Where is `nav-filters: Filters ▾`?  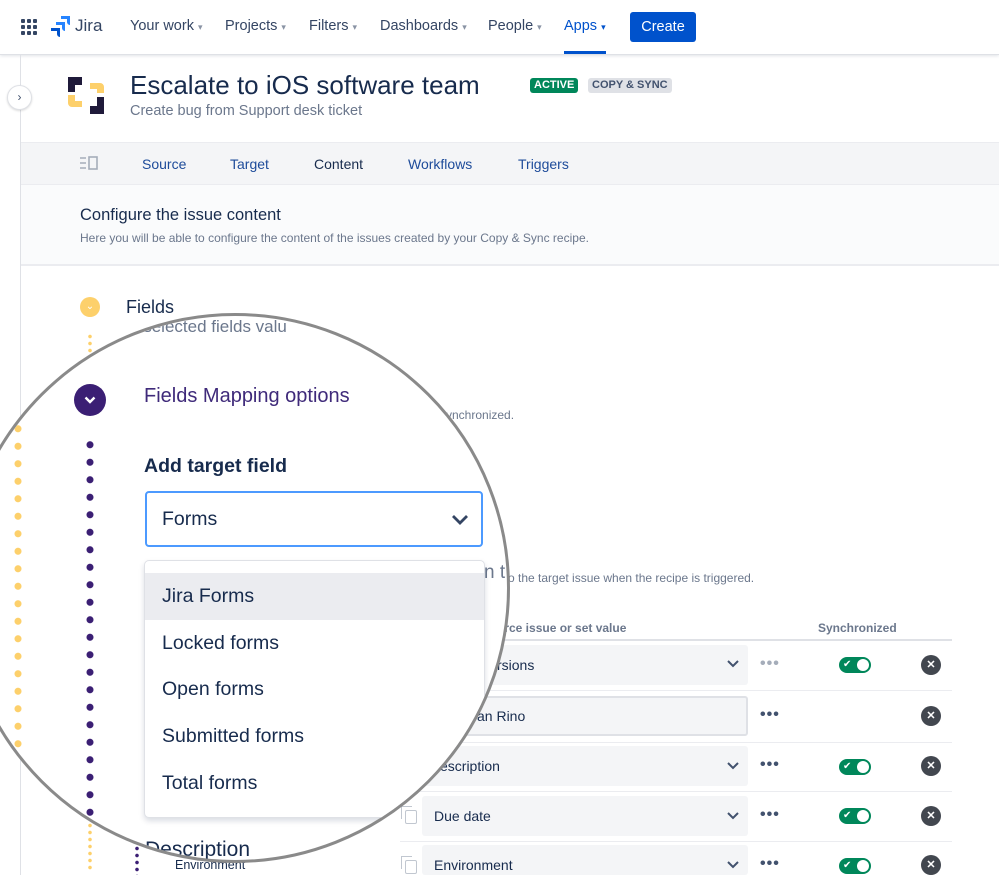
nav-filters: Filters ▾ is located at coordinates (333, 26).